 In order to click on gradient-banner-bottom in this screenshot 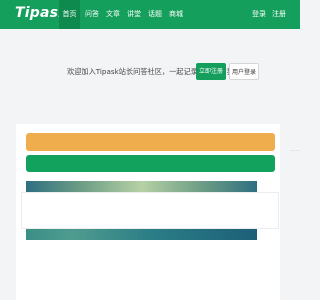, I will do `click(141, 234)`.